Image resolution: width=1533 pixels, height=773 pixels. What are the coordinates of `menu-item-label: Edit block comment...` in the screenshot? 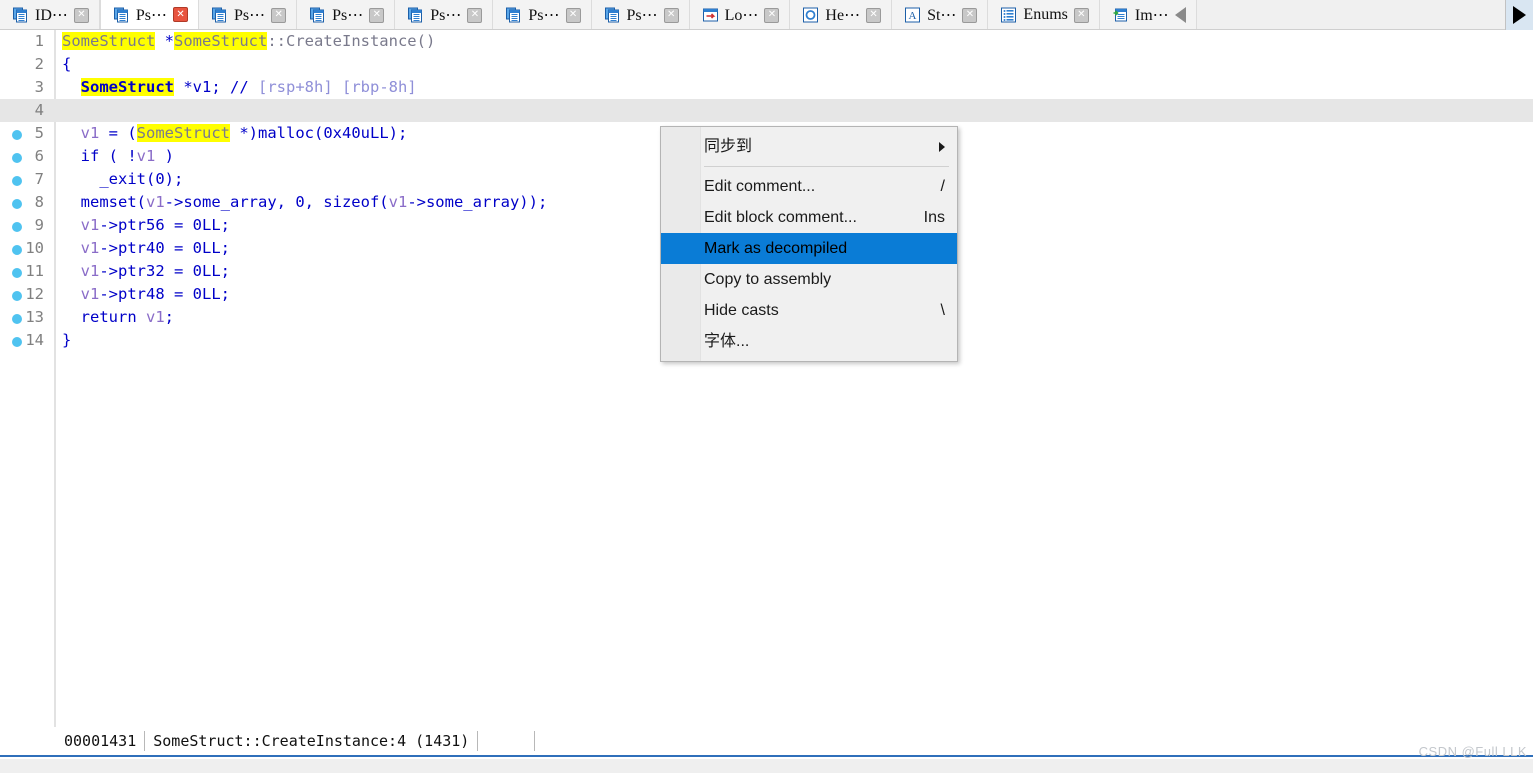 It's located at (780, 217).